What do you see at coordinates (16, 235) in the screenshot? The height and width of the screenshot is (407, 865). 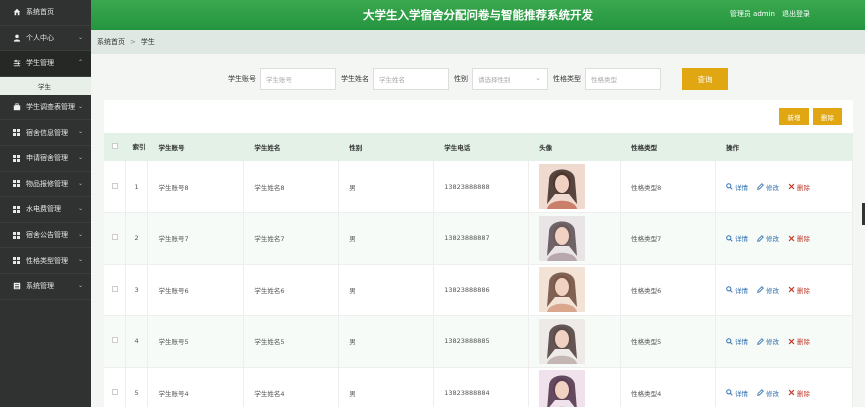 I see `grid-icon` at bounding box center [16, 235].